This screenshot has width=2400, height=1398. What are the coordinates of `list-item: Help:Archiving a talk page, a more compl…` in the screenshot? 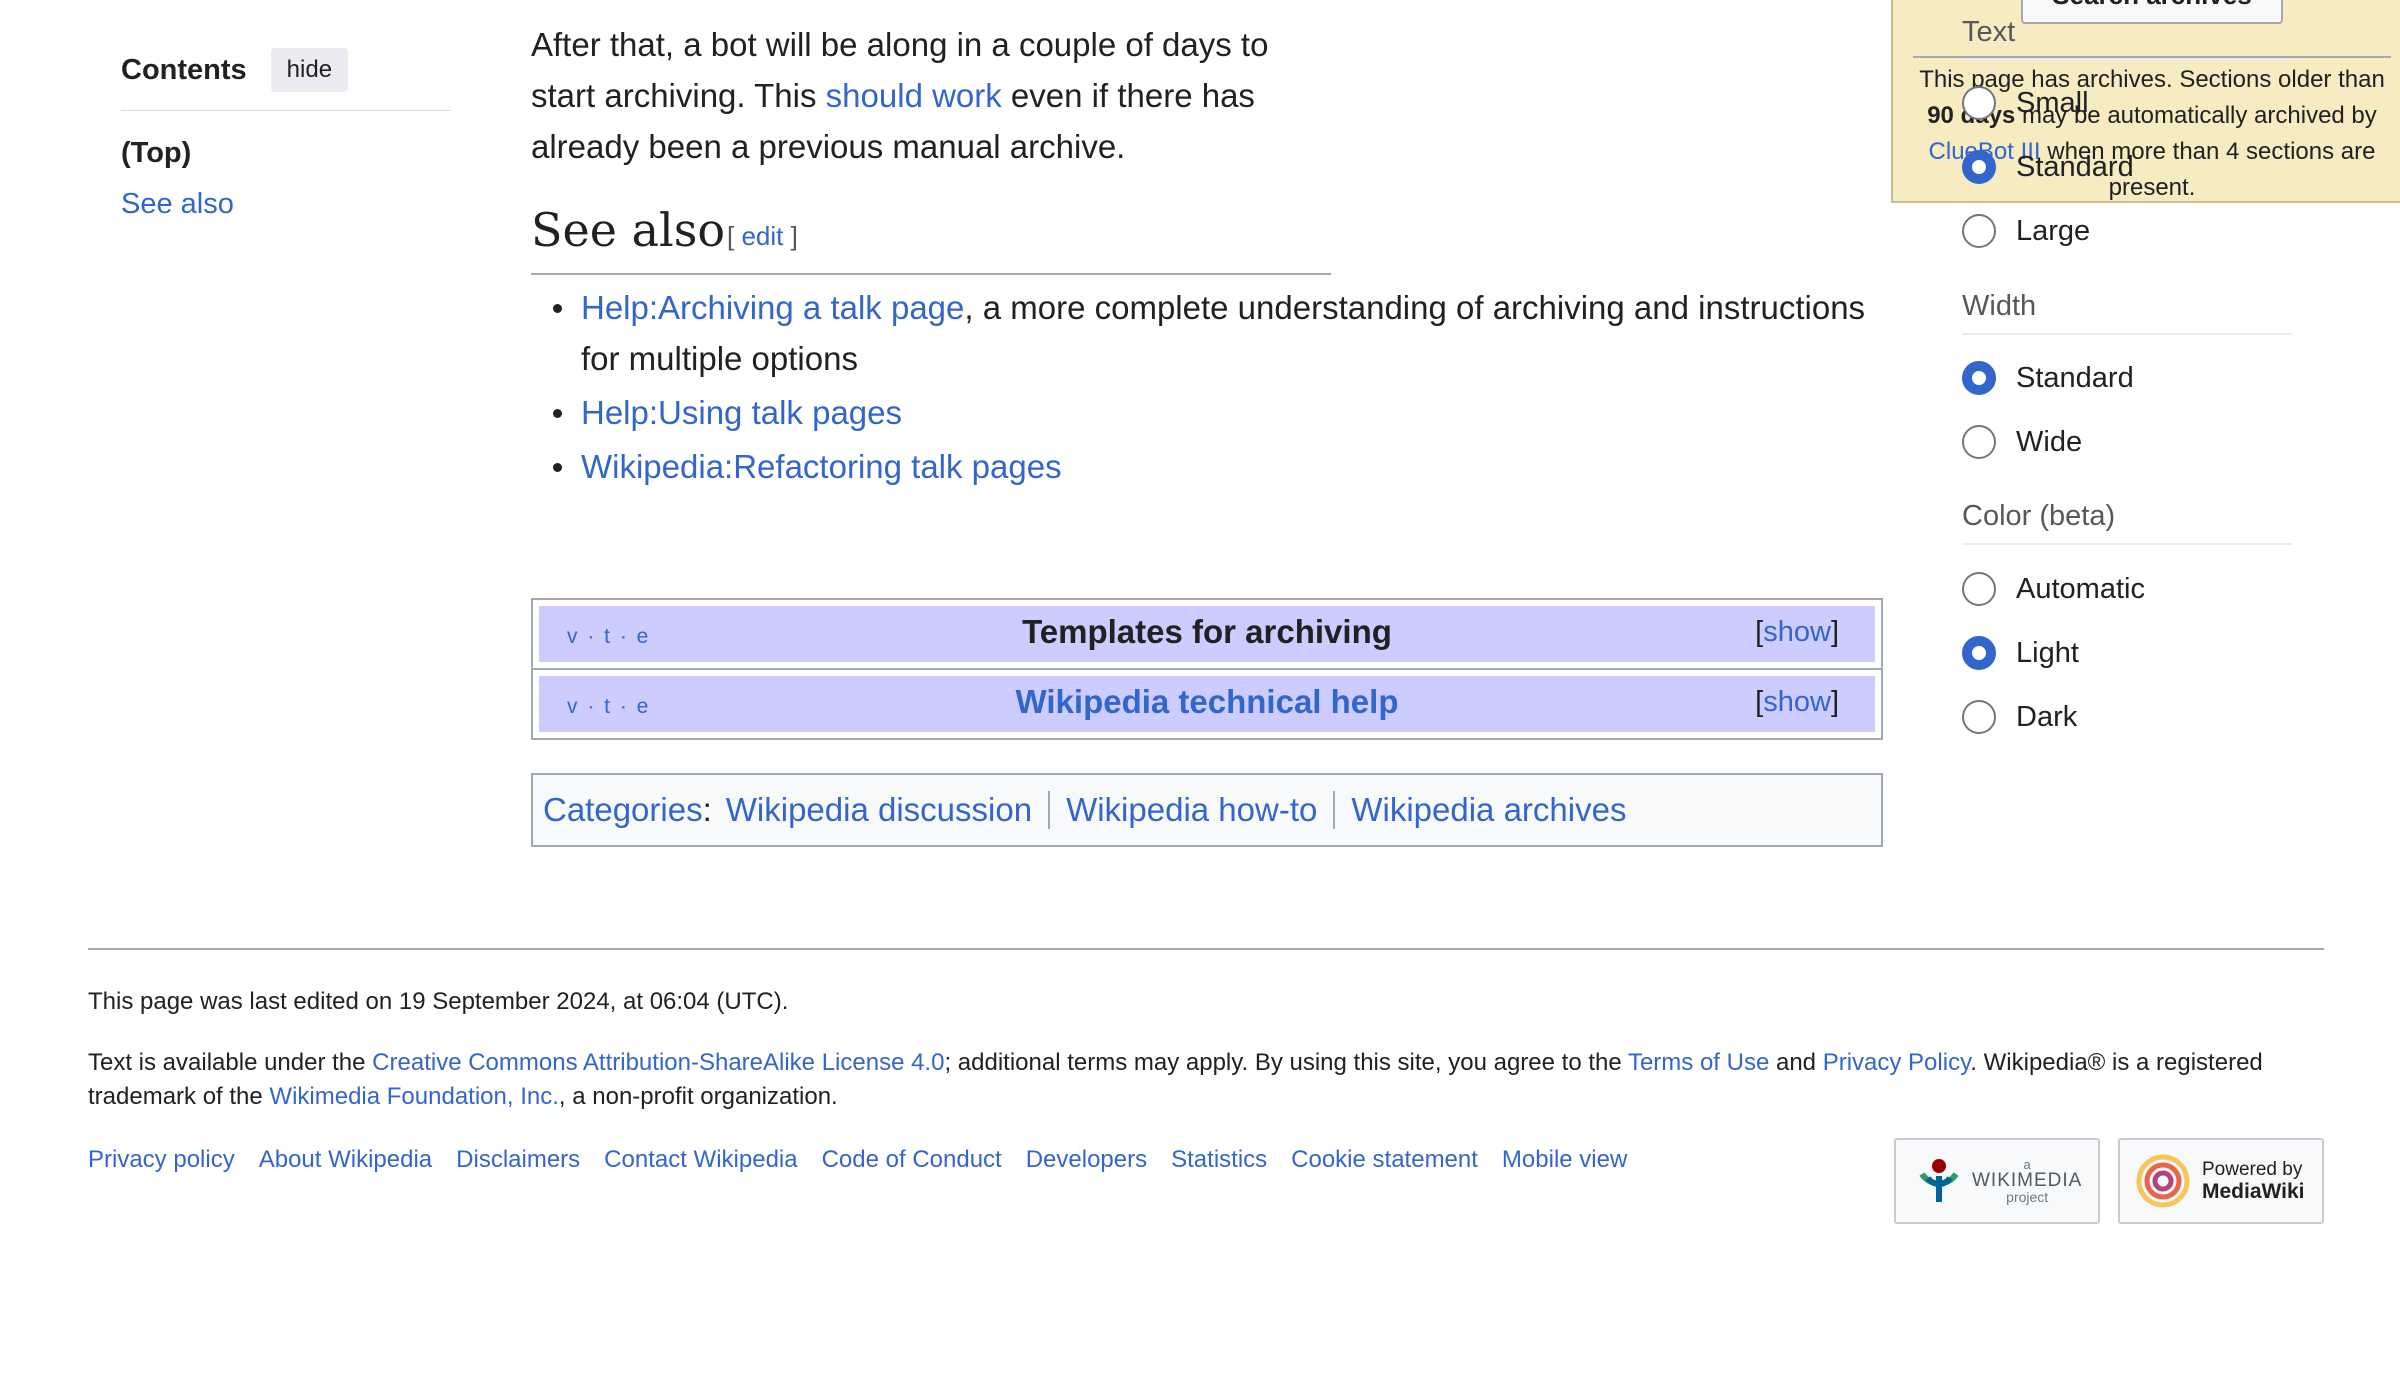 It's located at (1217, 333).